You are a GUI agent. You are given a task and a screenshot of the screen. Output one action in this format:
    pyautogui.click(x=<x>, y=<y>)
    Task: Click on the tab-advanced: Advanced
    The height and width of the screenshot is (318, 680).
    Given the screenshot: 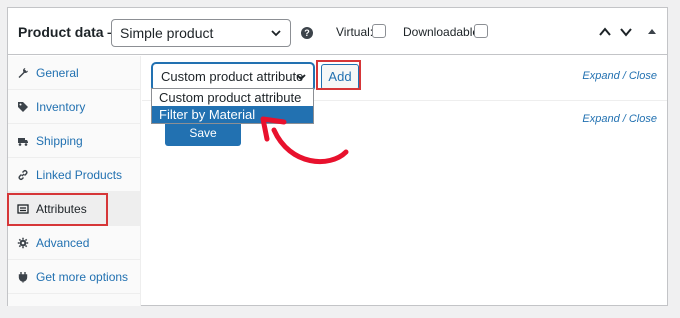 What is the action you would take?
    pyautogui.click(x=74, y=243)
    